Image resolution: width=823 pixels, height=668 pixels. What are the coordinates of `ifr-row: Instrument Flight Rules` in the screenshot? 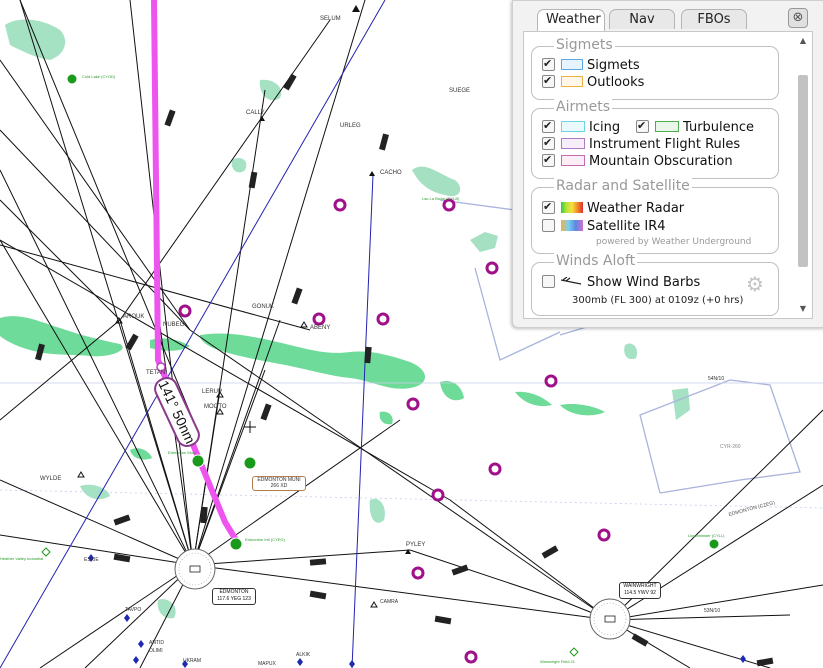 It's located at (641, 144).